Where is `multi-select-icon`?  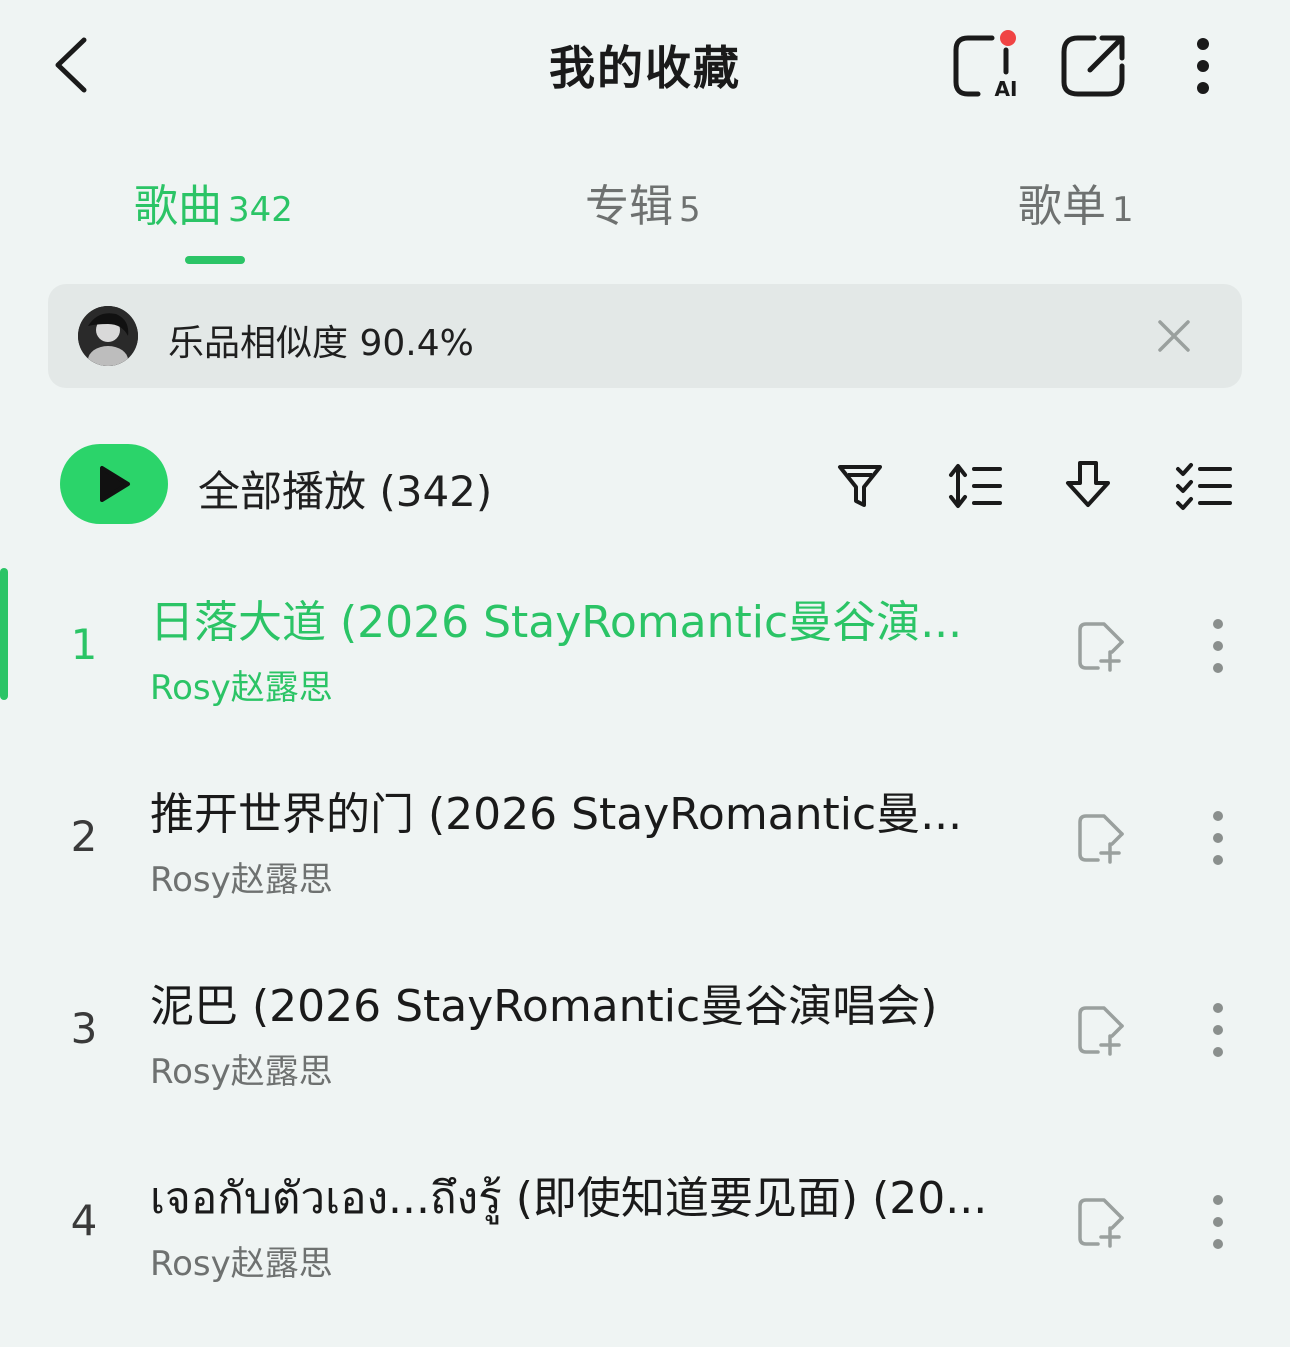
multi-select-icon is located at coordinates (1204, 486).